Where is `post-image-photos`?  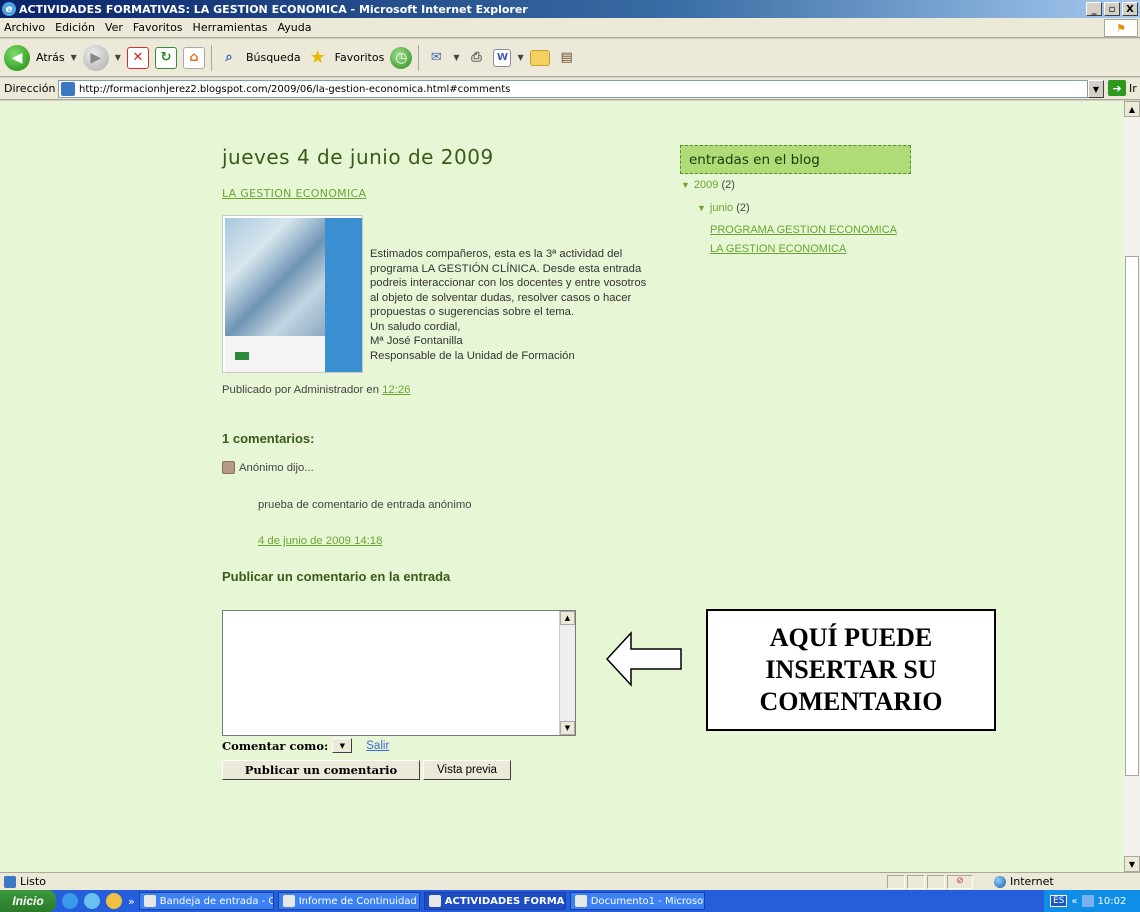 post-image-photos is located at coordinates (275, 277).